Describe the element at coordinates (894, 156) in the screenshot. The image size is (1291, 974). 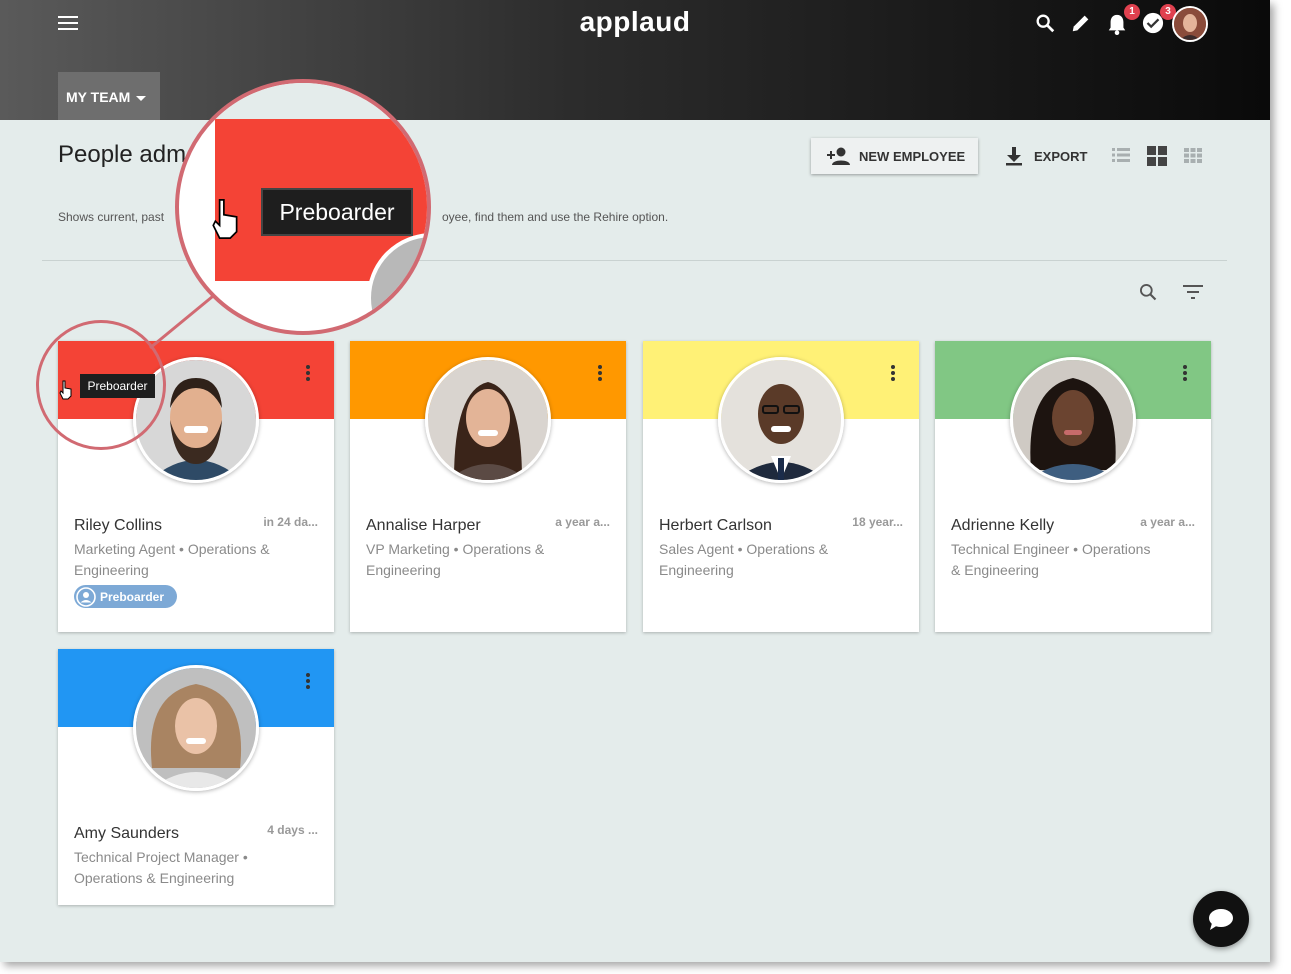
I see `new-employee-button: NEW EMPLOYEE` at that location.